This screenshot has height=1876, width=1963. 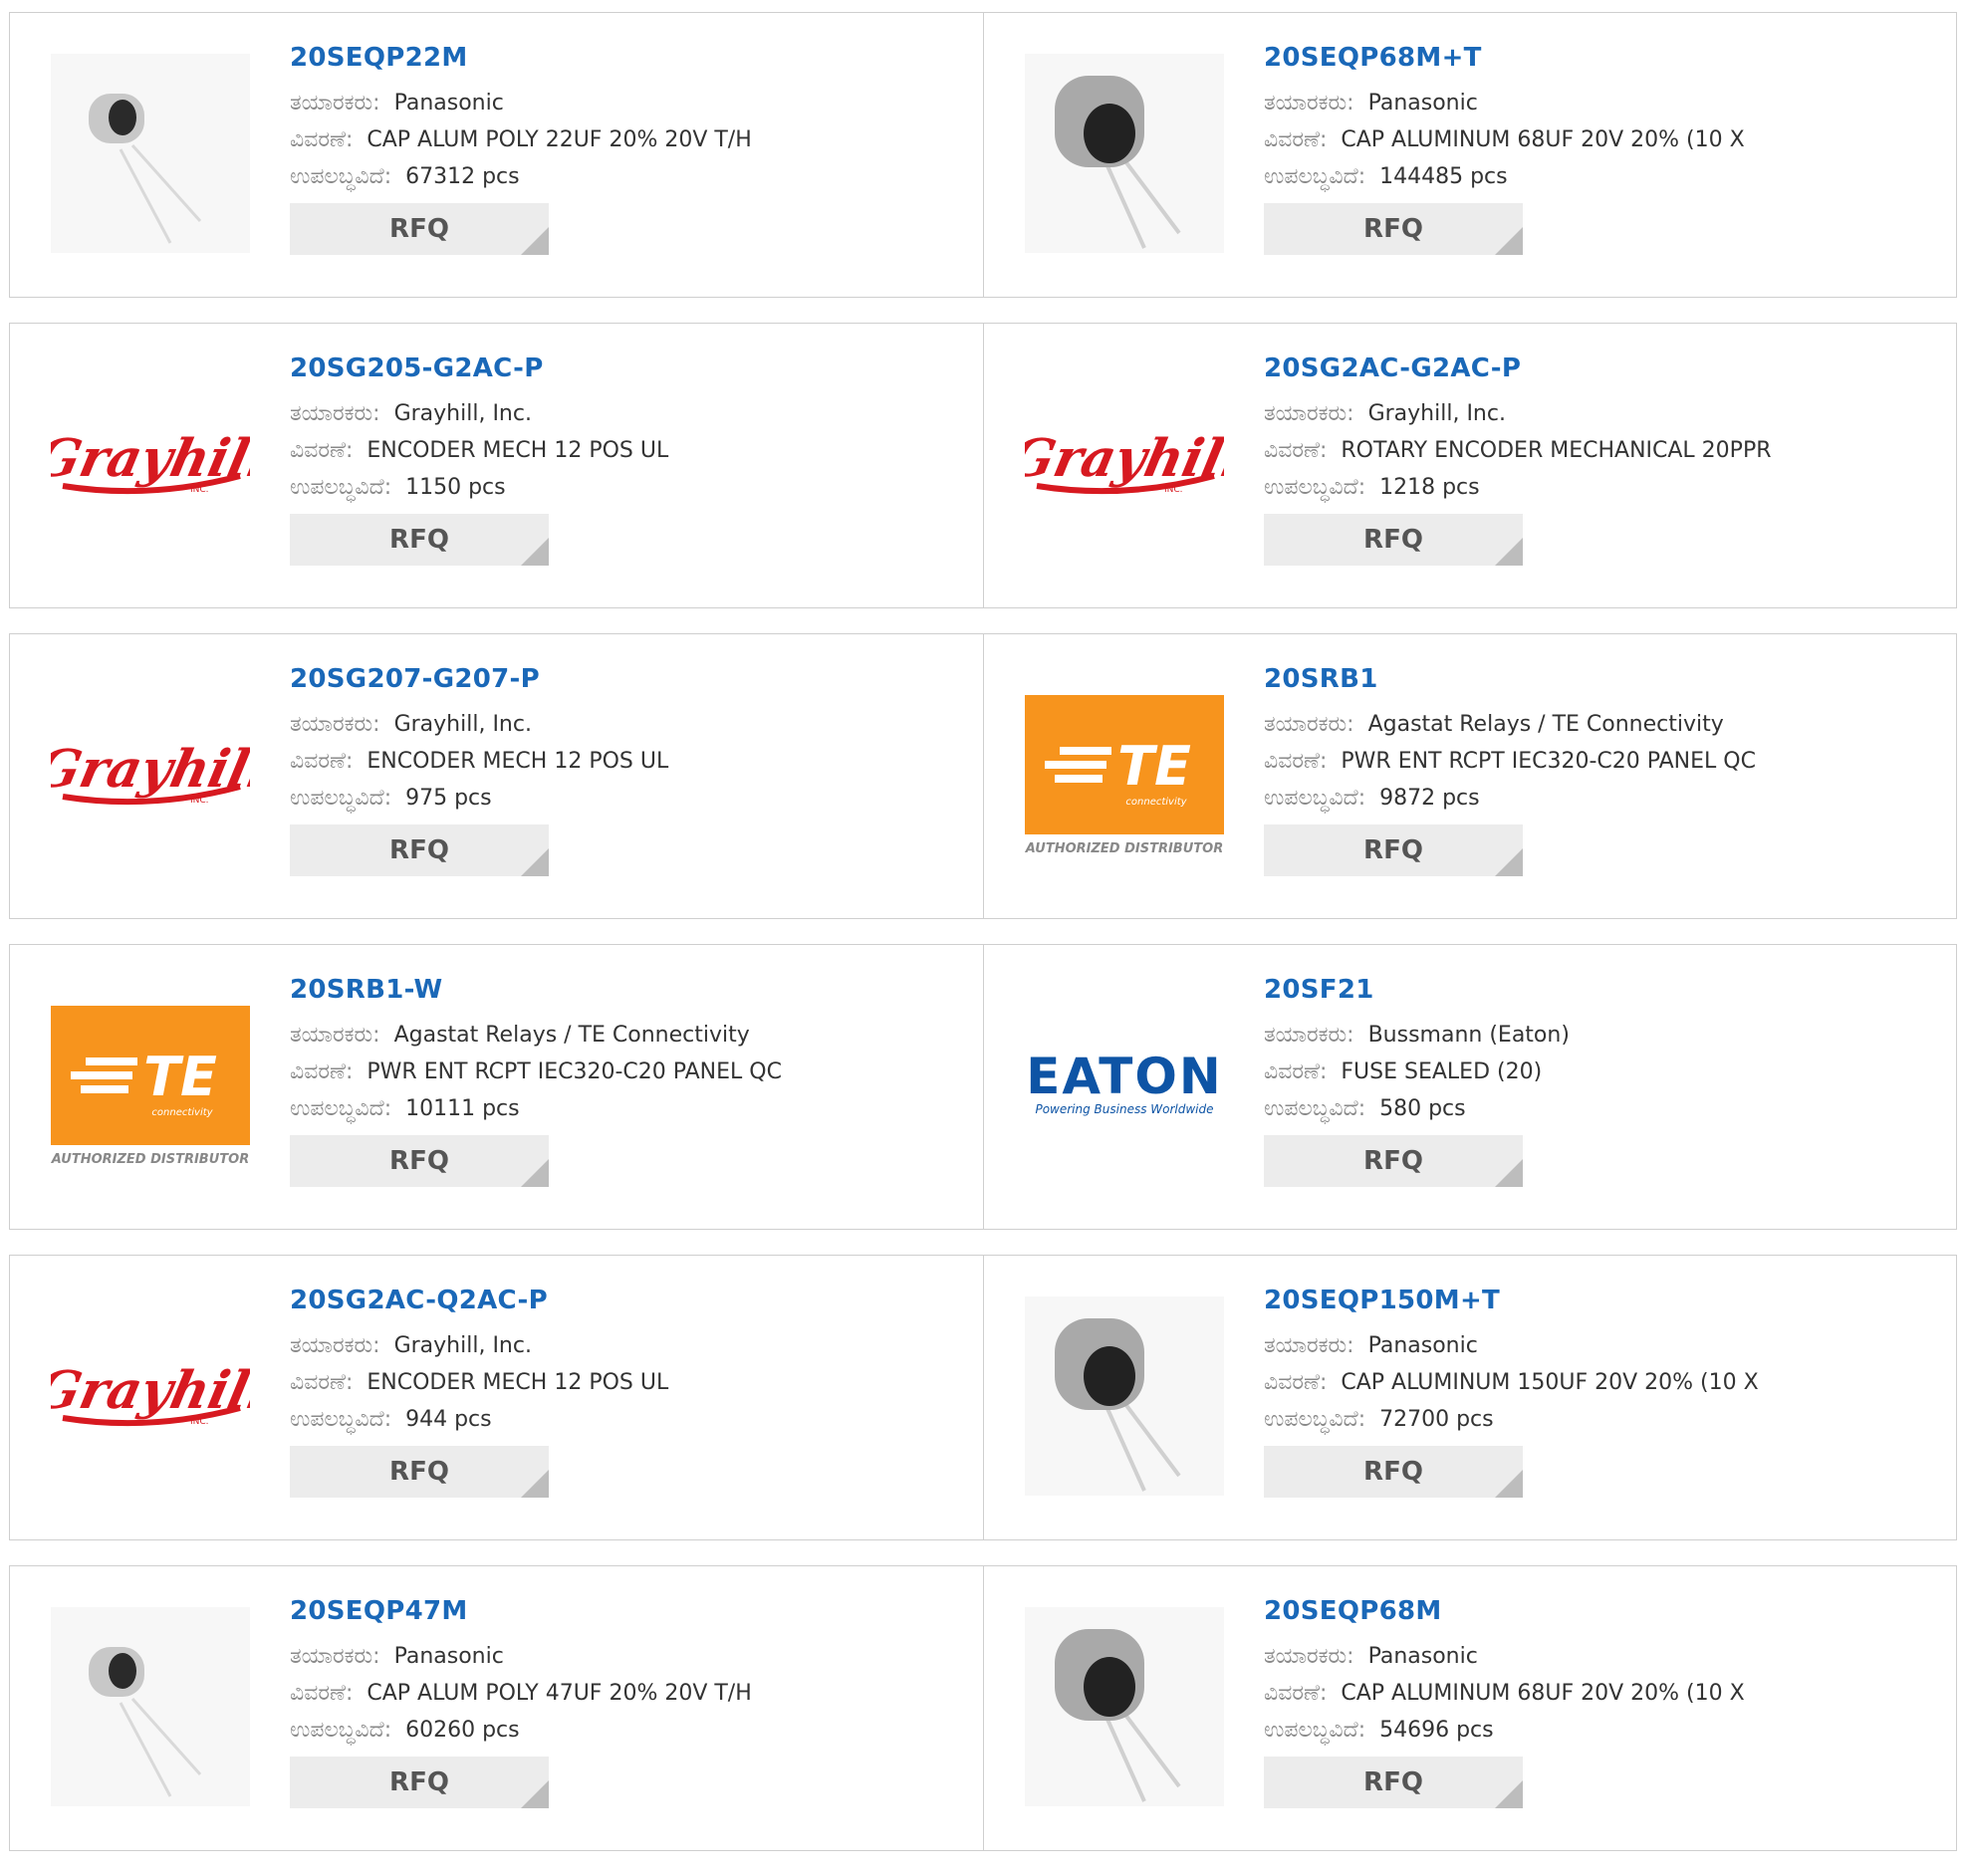 What do you see at coordinates (631, 679) in the screenshot?
I see `part-number-link: 20SG207-G207-P` at bounding box center [631, 679].